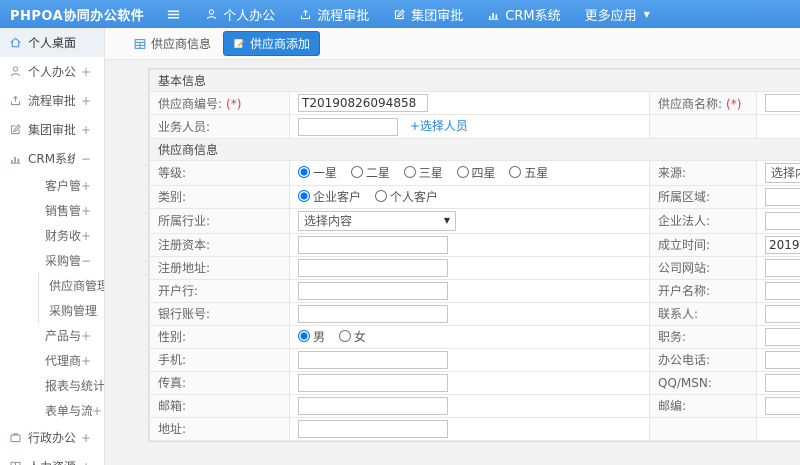  I want to click on qq-msn-label: QQ/MSN:, so click(703, 382).